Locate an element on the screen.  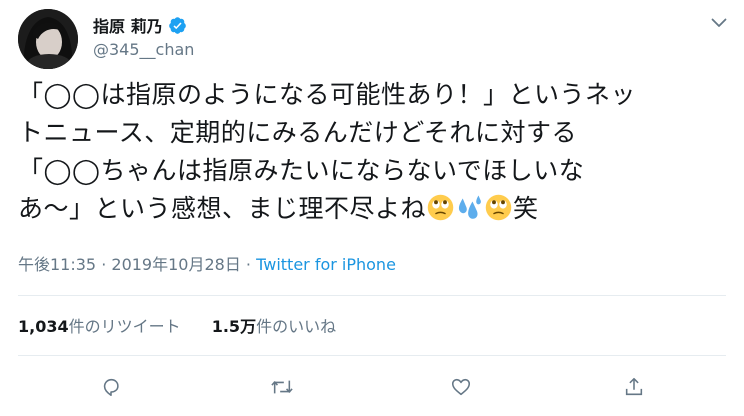
like-button is located at coordinates (461, 387).